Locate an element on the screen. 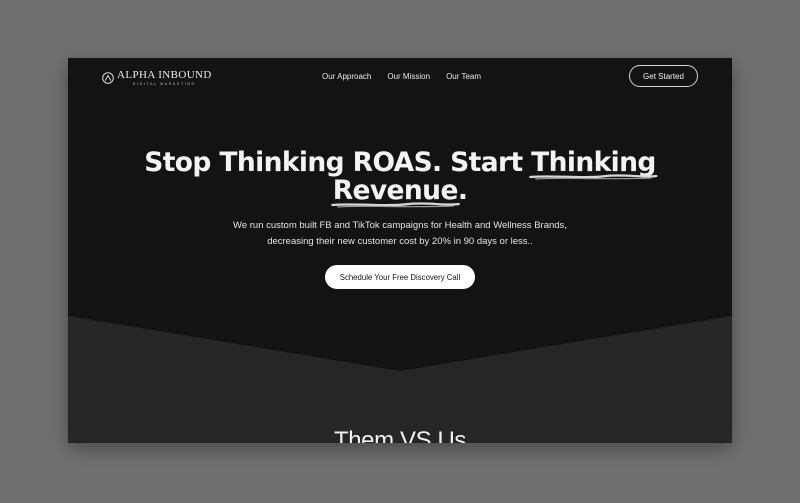  brand-tagline: DIGITAL MARKETING is located at coordinates (164, 83).